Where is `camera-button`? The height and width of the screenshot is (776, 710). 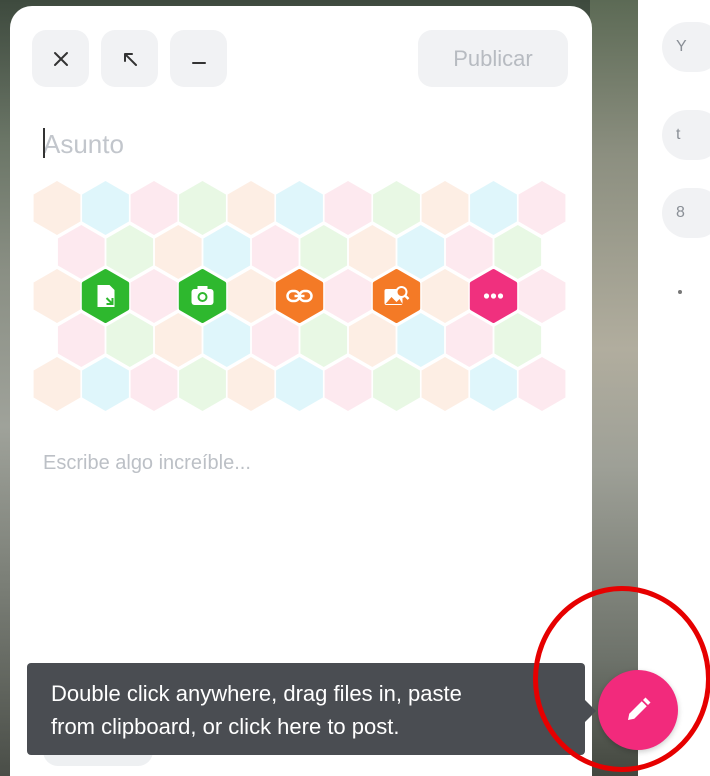 camera-button is located at coordinates (202, 296).